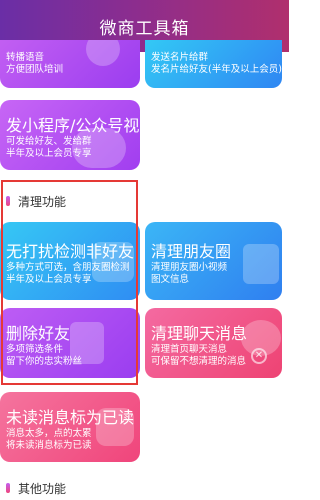  I want to click on card-line-1: 多项筛选条件, so click(35, 349).